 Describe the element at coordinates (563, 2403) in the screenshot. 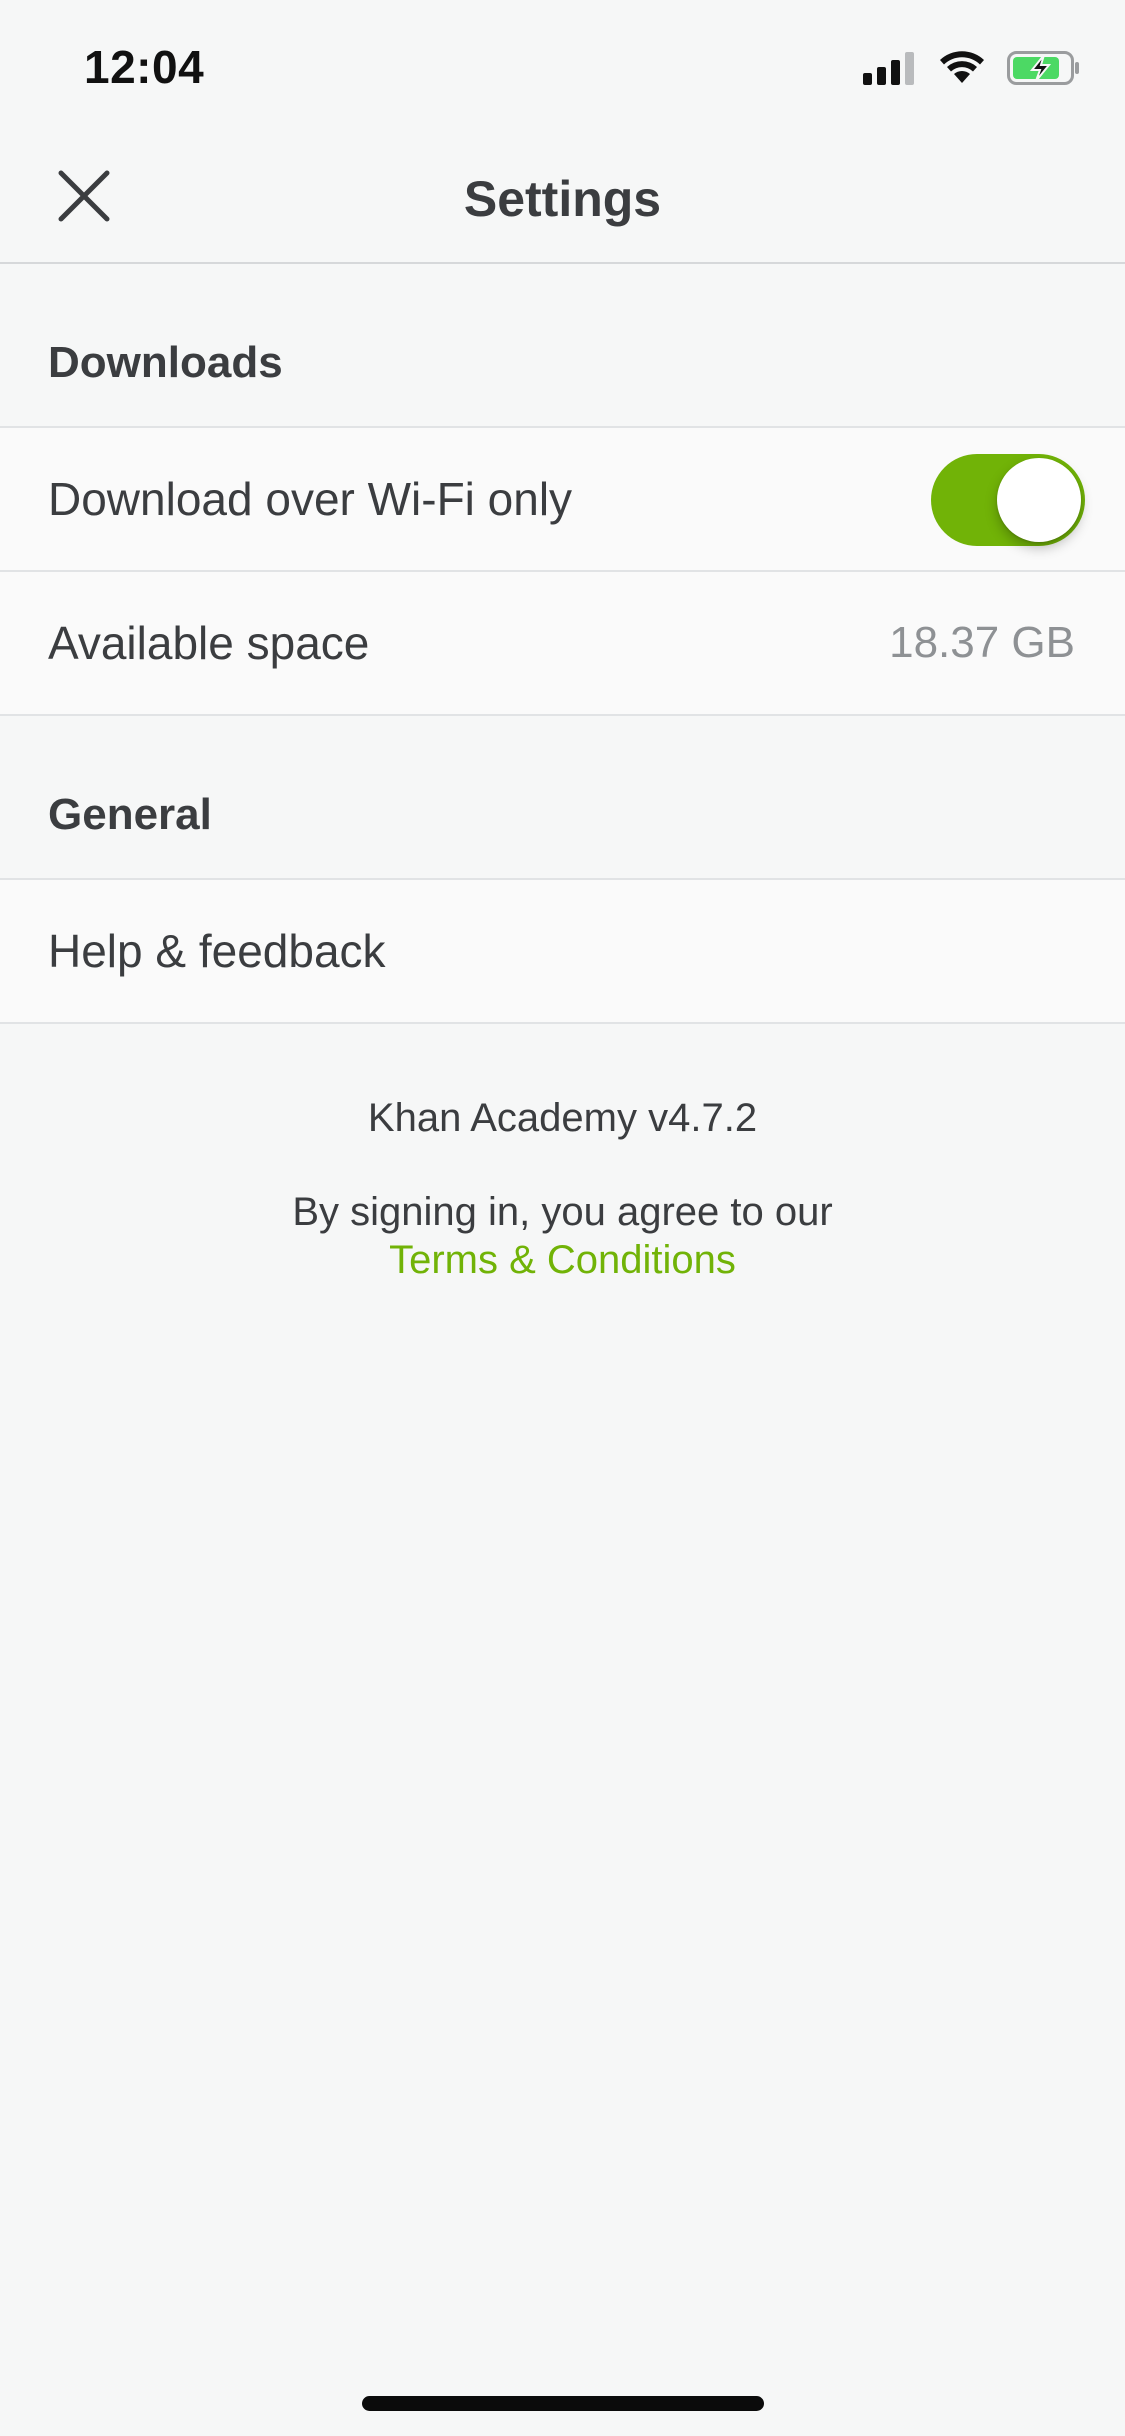

I see `home-indicator` at that location.